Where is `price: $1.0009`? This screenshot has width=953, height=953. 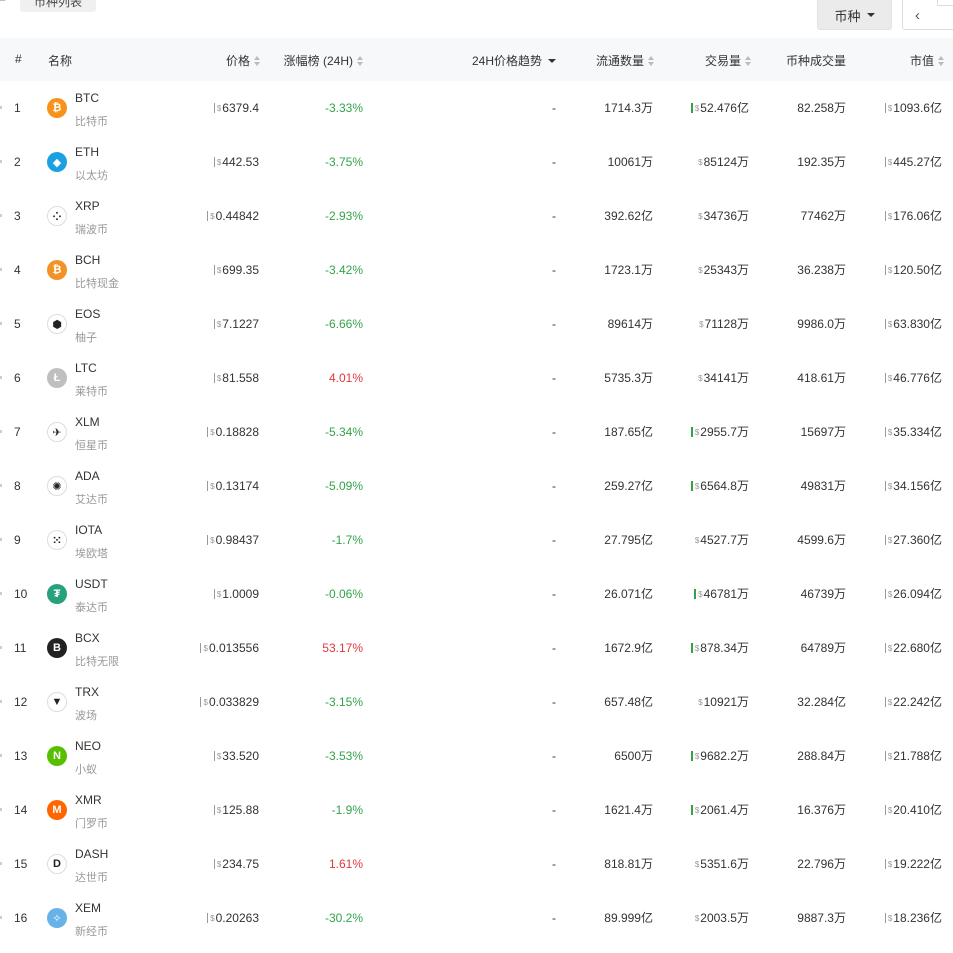 price: $1.0009 is located at coordinates (236, 594).